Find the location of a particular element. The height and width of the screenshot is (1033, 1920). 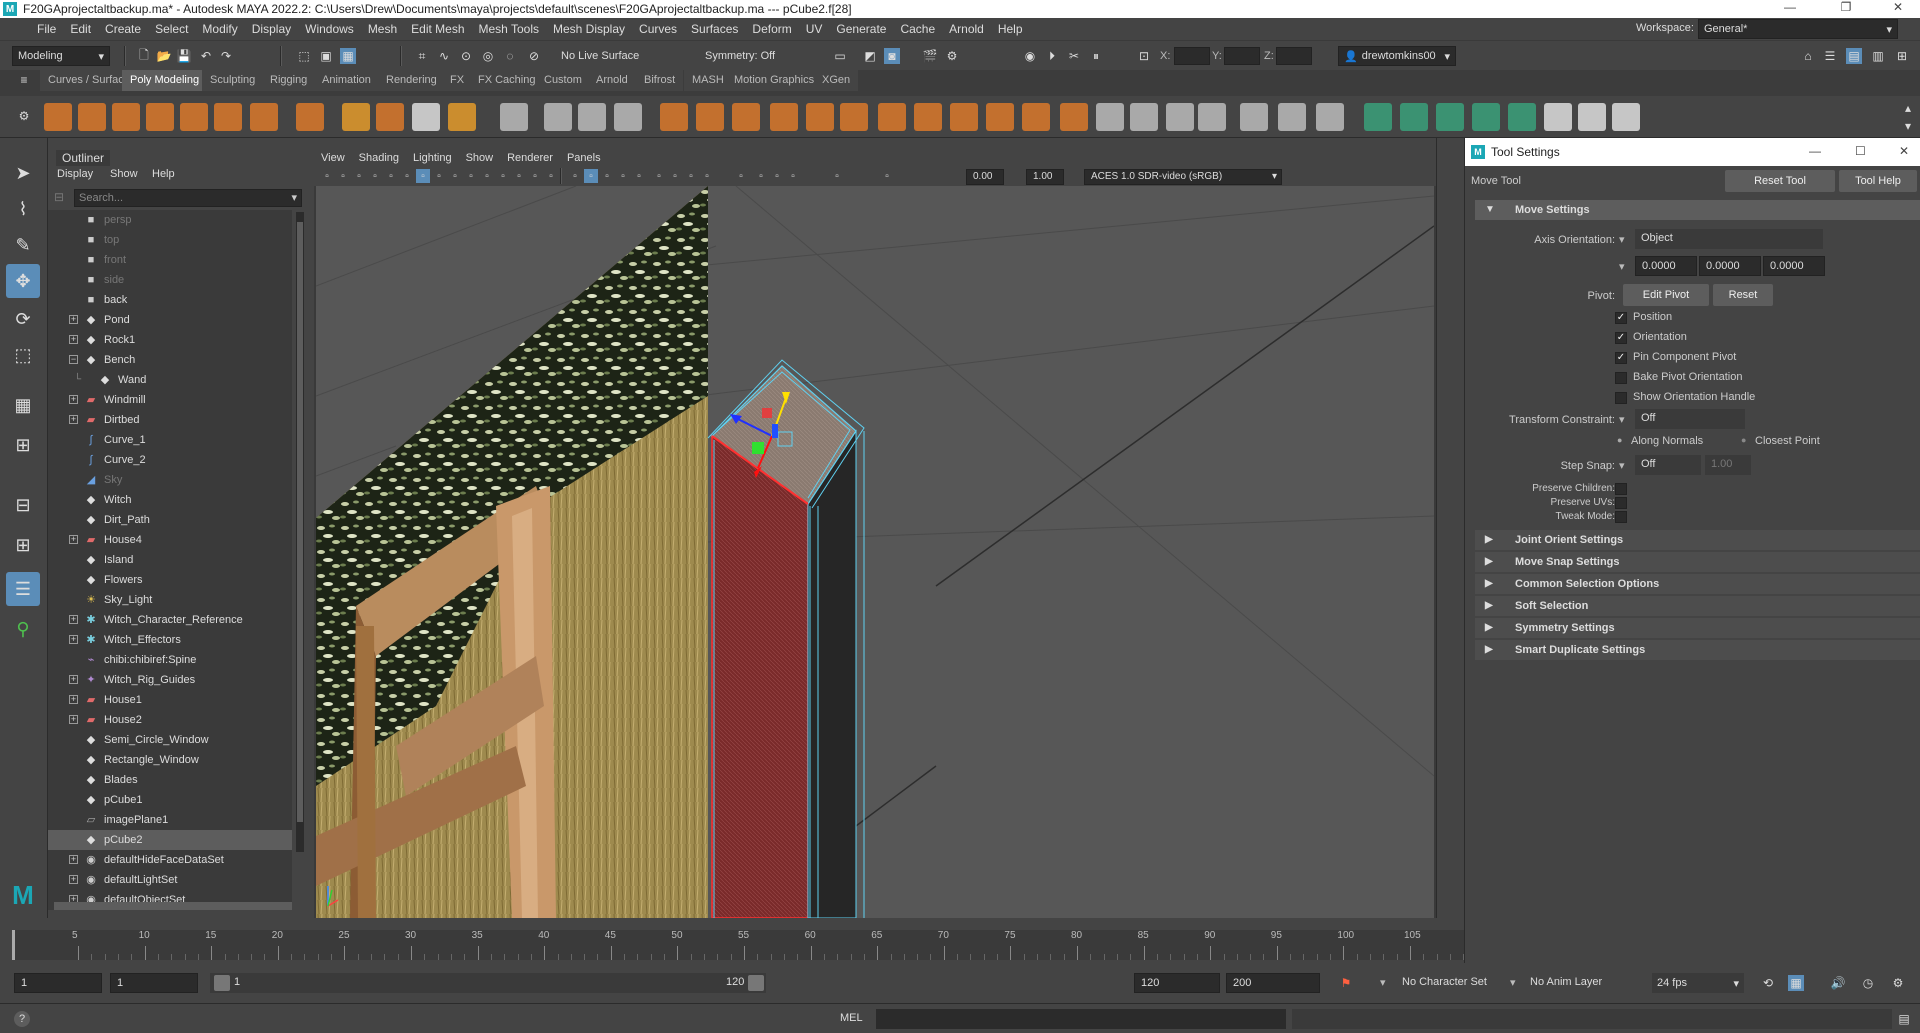

smooth-icon is located at coordinates (628, 117).